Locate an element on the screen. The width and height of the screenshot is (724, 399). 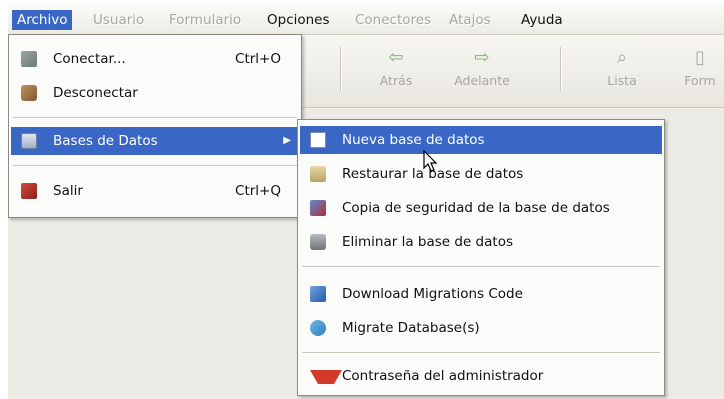
menu-item-label: Copia de seguridad de la base de datos is located at coordinates (476, 208).